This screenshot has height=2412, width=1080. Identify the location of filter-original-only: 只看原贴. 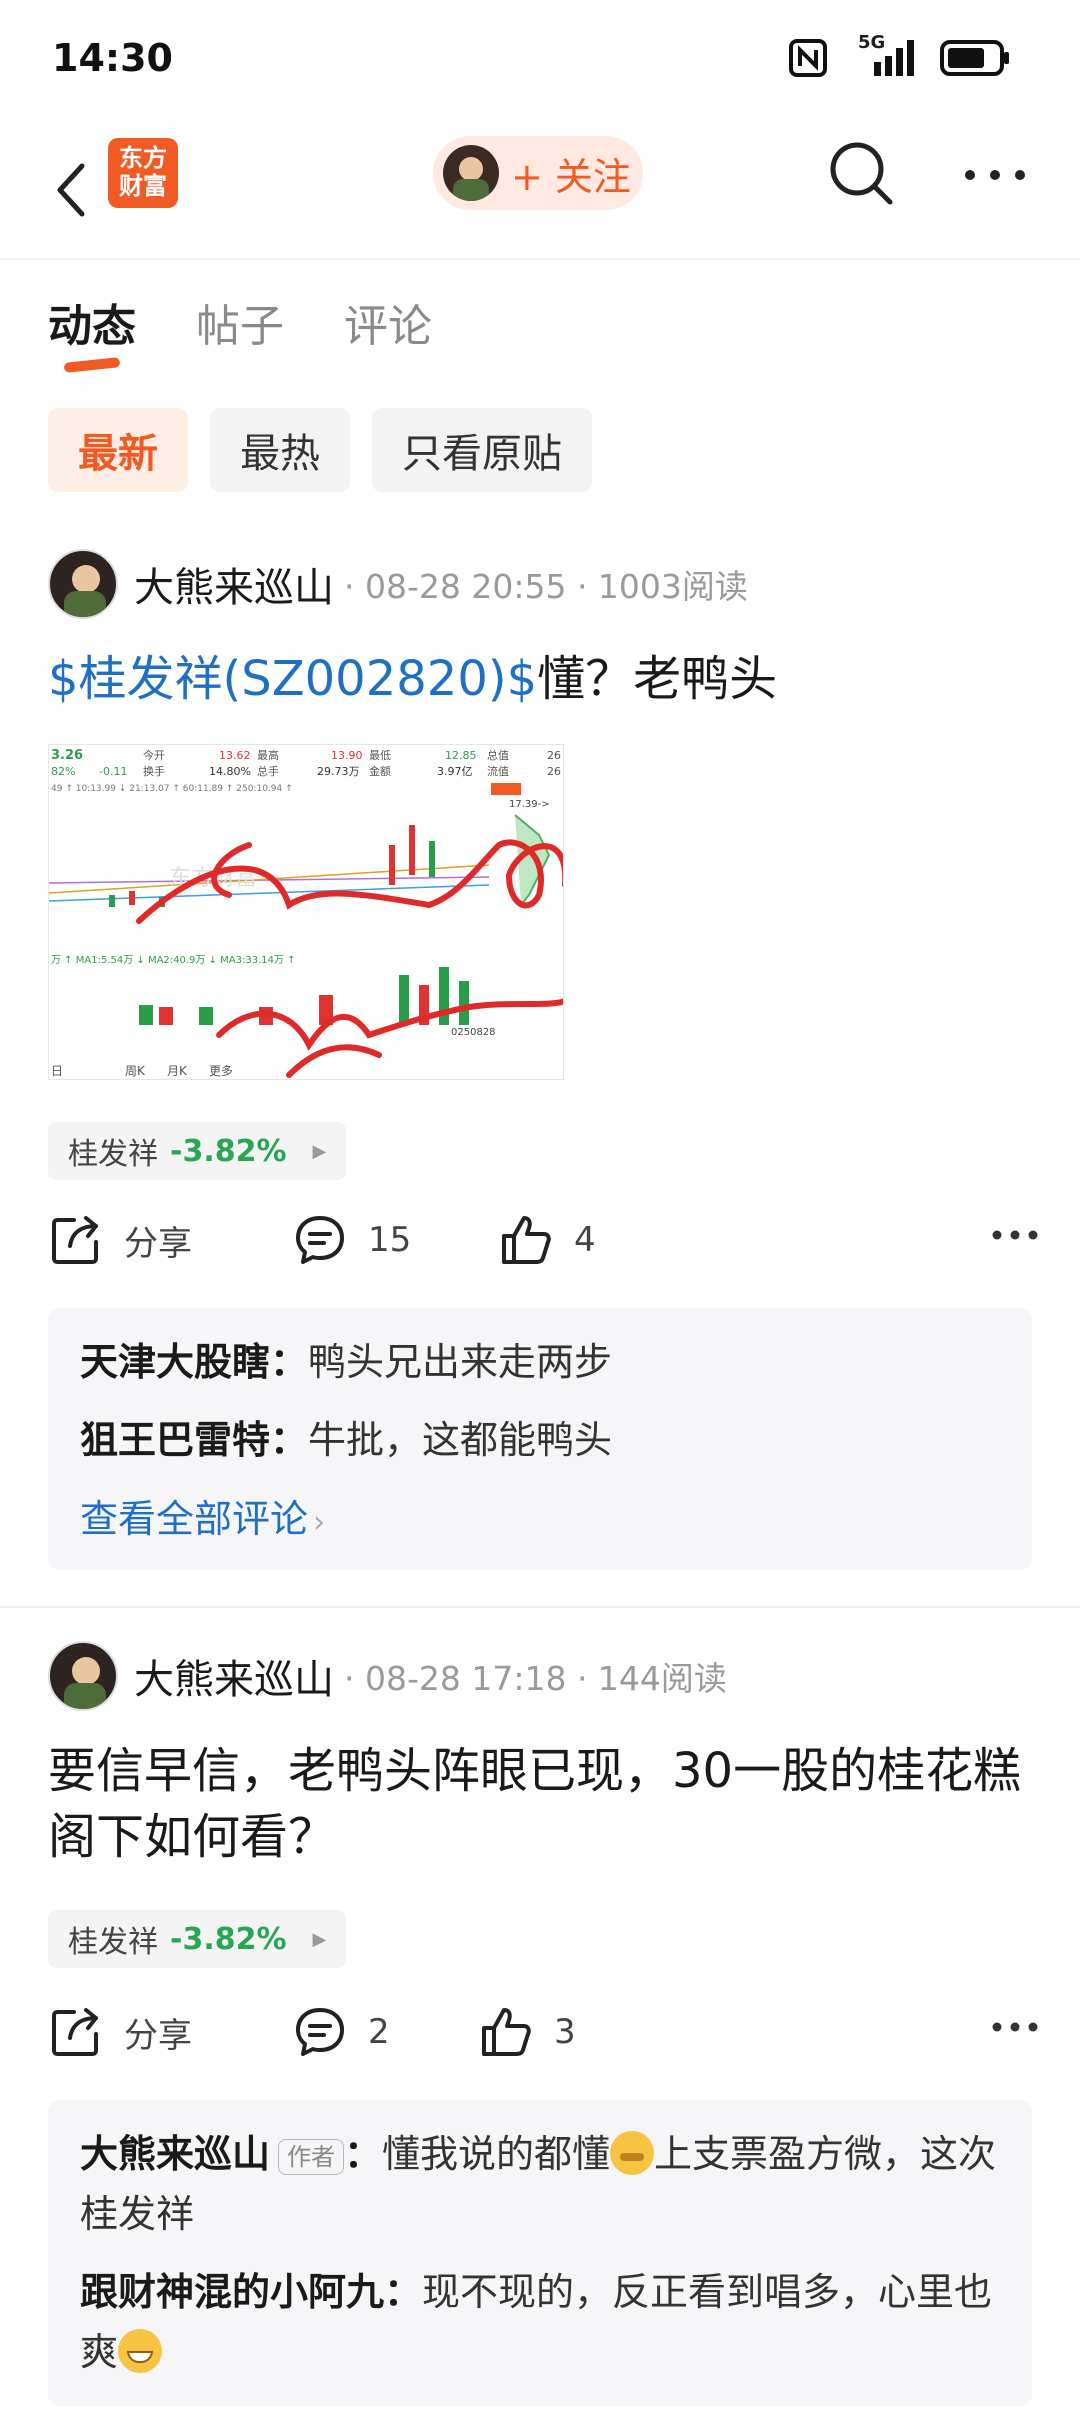
(482, 450).